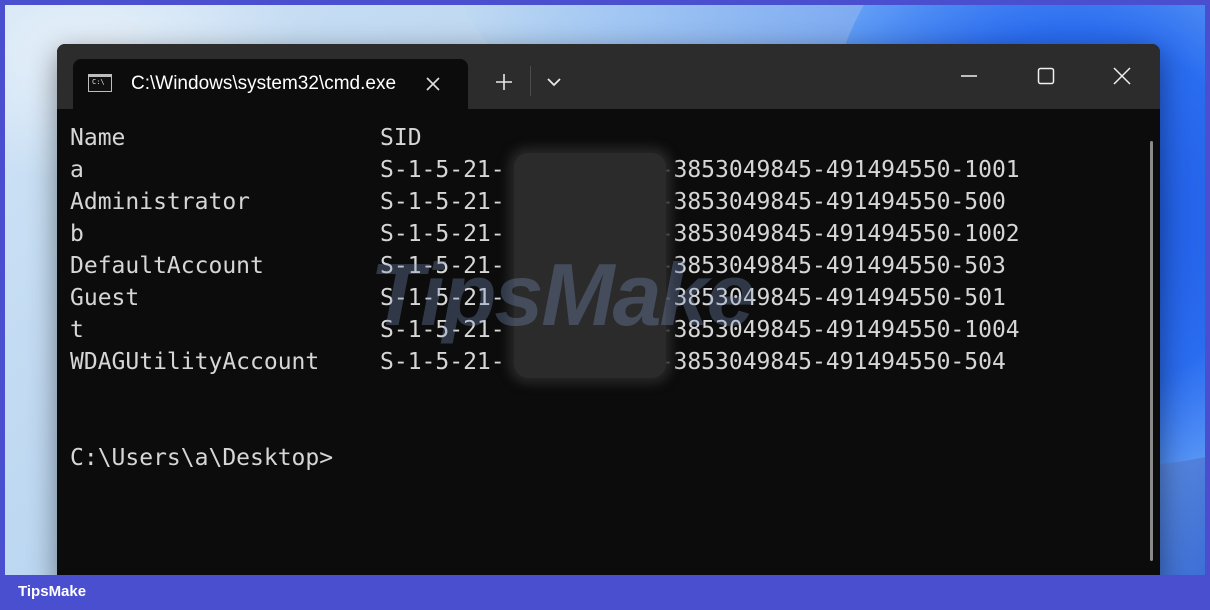 This screenshot has height=610, width=1210. I want to click on user-name: a, so click(77, 170).